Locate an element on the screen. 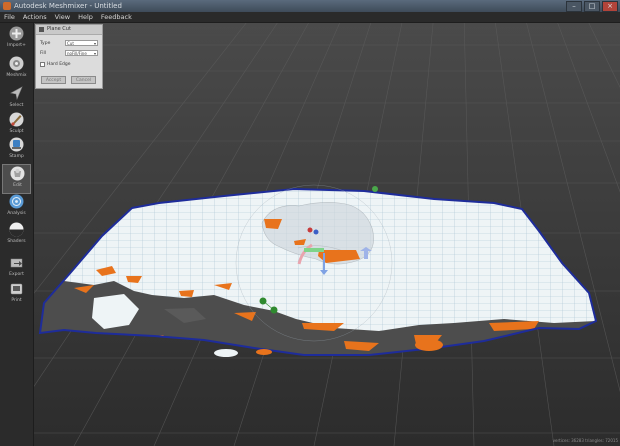 The width and height of the screenshot is (620, 446). tool-stamp: Stamp is located at coordinates (16, 151).